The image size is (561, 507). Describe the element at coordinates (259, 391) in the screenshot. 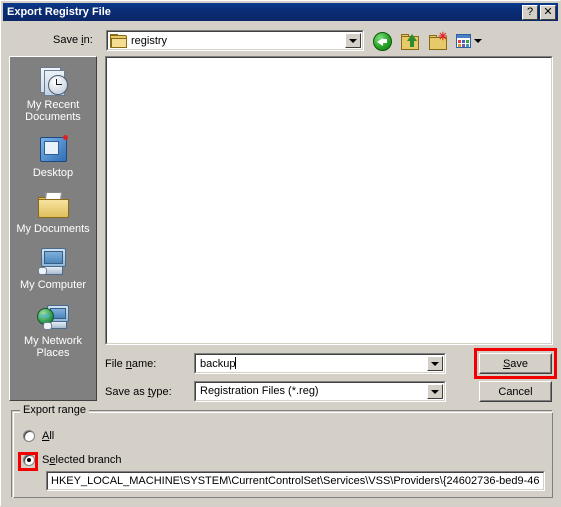

I see `save-as-type-value: Registration Files (*.reg)` at that location.